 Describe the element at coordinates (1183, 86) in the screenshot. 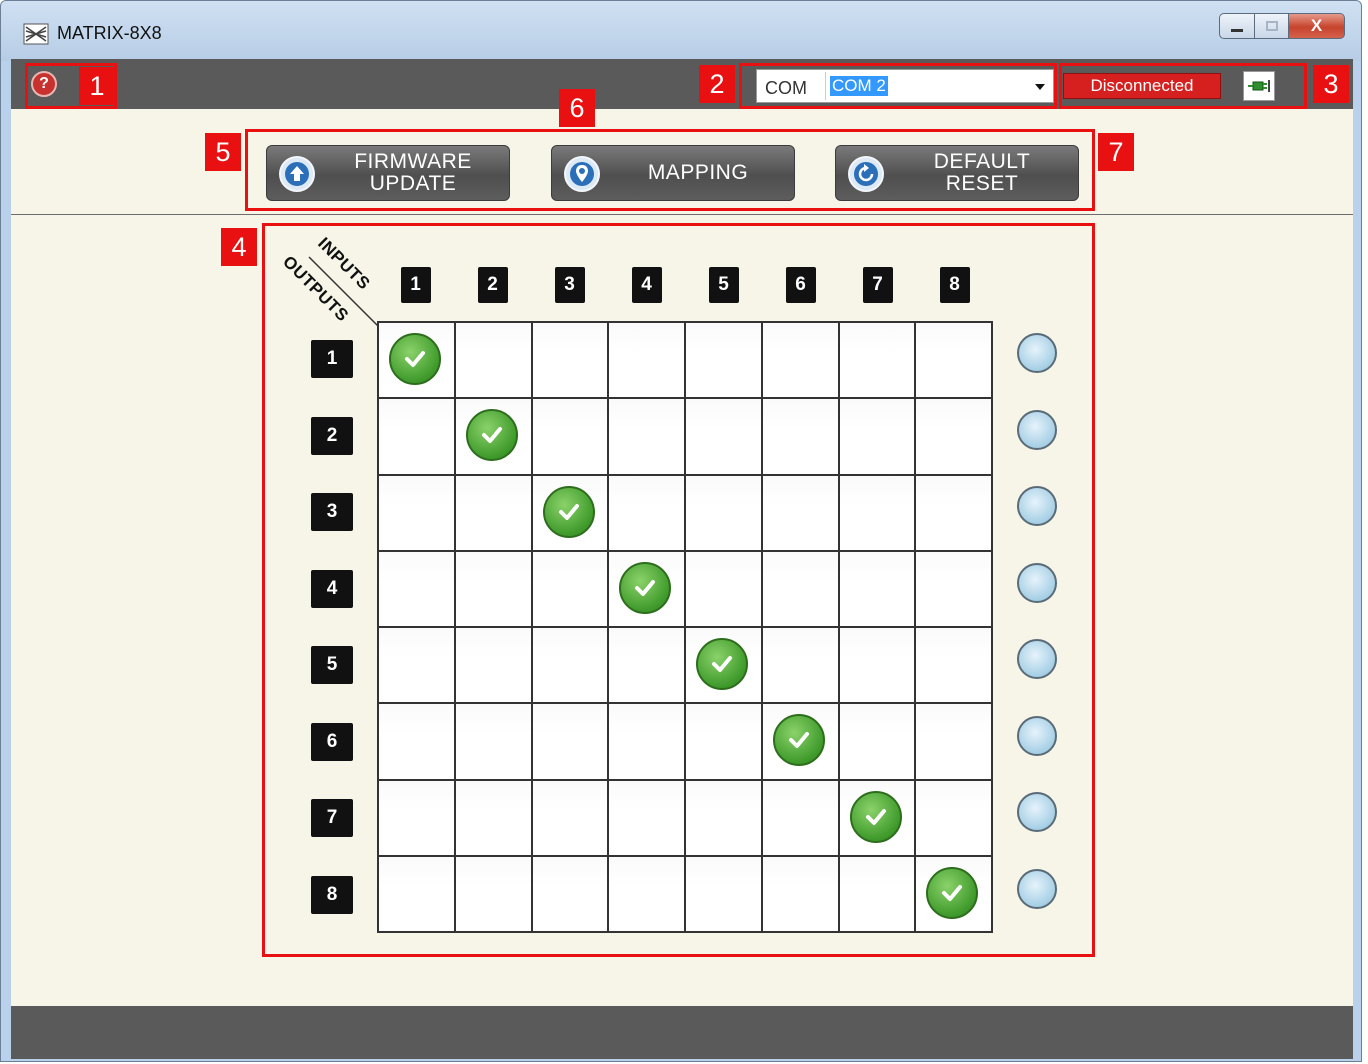

I see `annotation-box-status` at that location.